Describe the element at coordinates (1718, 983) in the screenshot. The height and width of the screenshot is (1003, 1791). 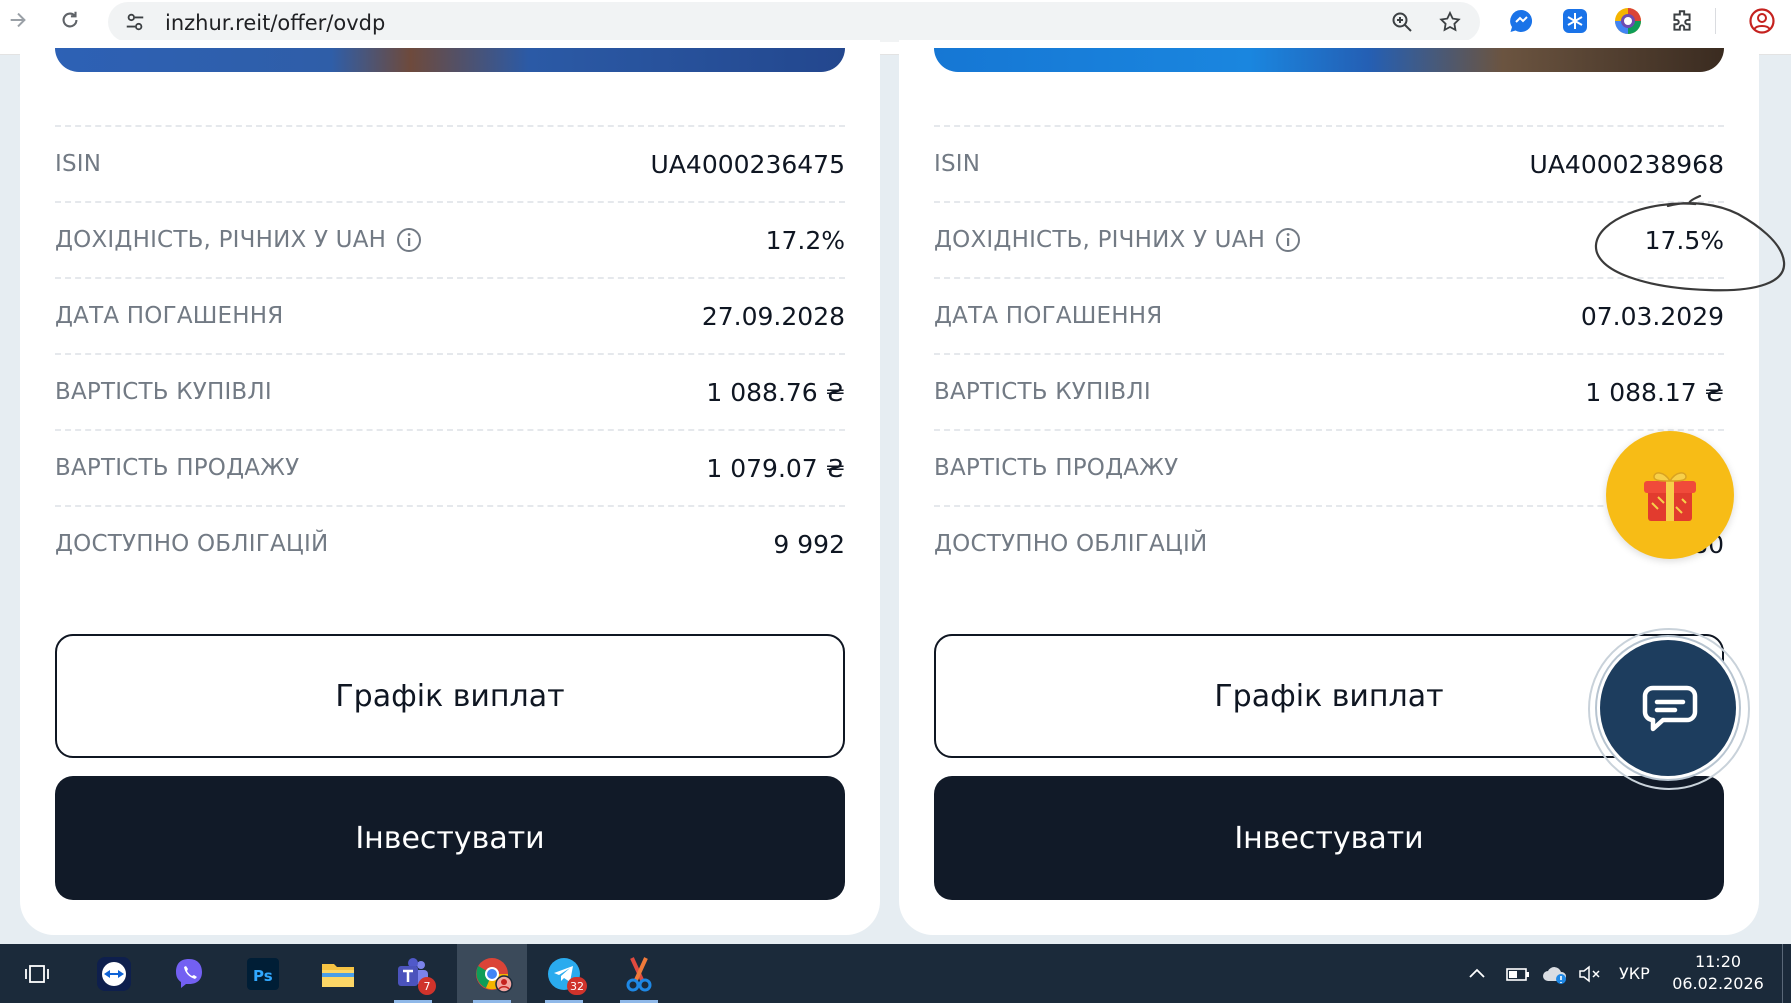
I see `clock-date: 06.02.2026` at that location.